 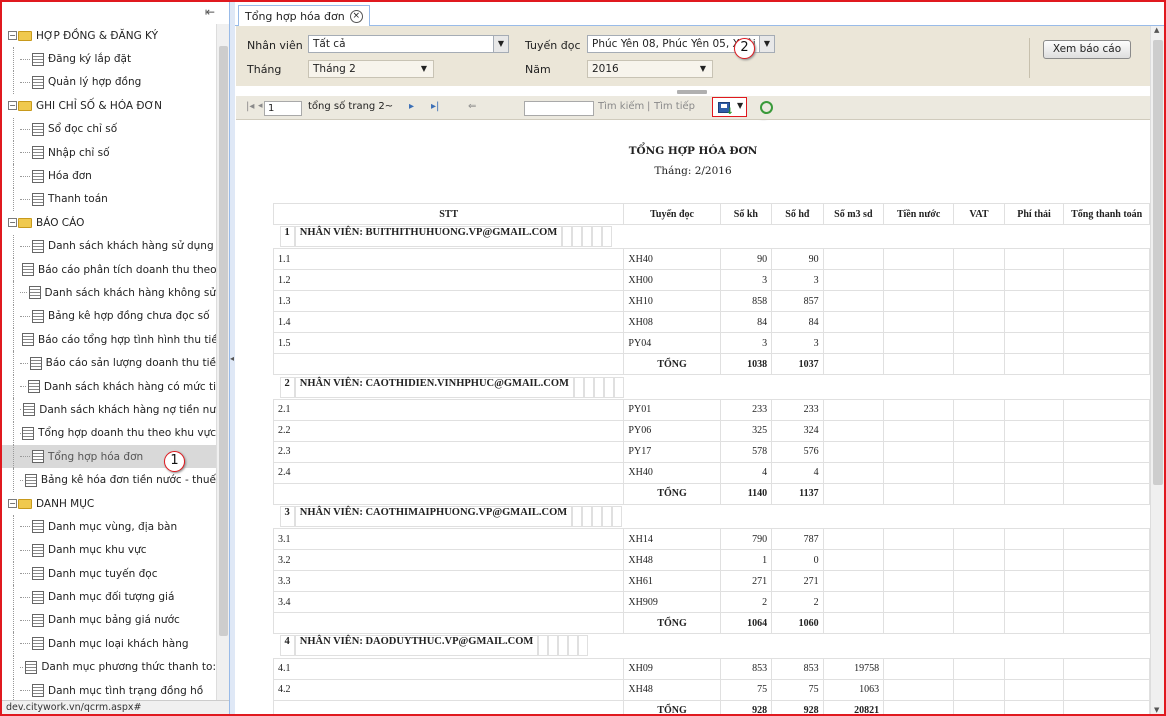 What do you see at coordinates (109, 573) in the screenshot?
I see `nav-item: Danh mục tuyến đọc` at bounding box center [109, 573].